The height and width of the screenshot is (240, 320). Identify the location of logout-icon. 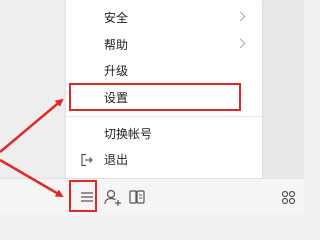
(87, 160).